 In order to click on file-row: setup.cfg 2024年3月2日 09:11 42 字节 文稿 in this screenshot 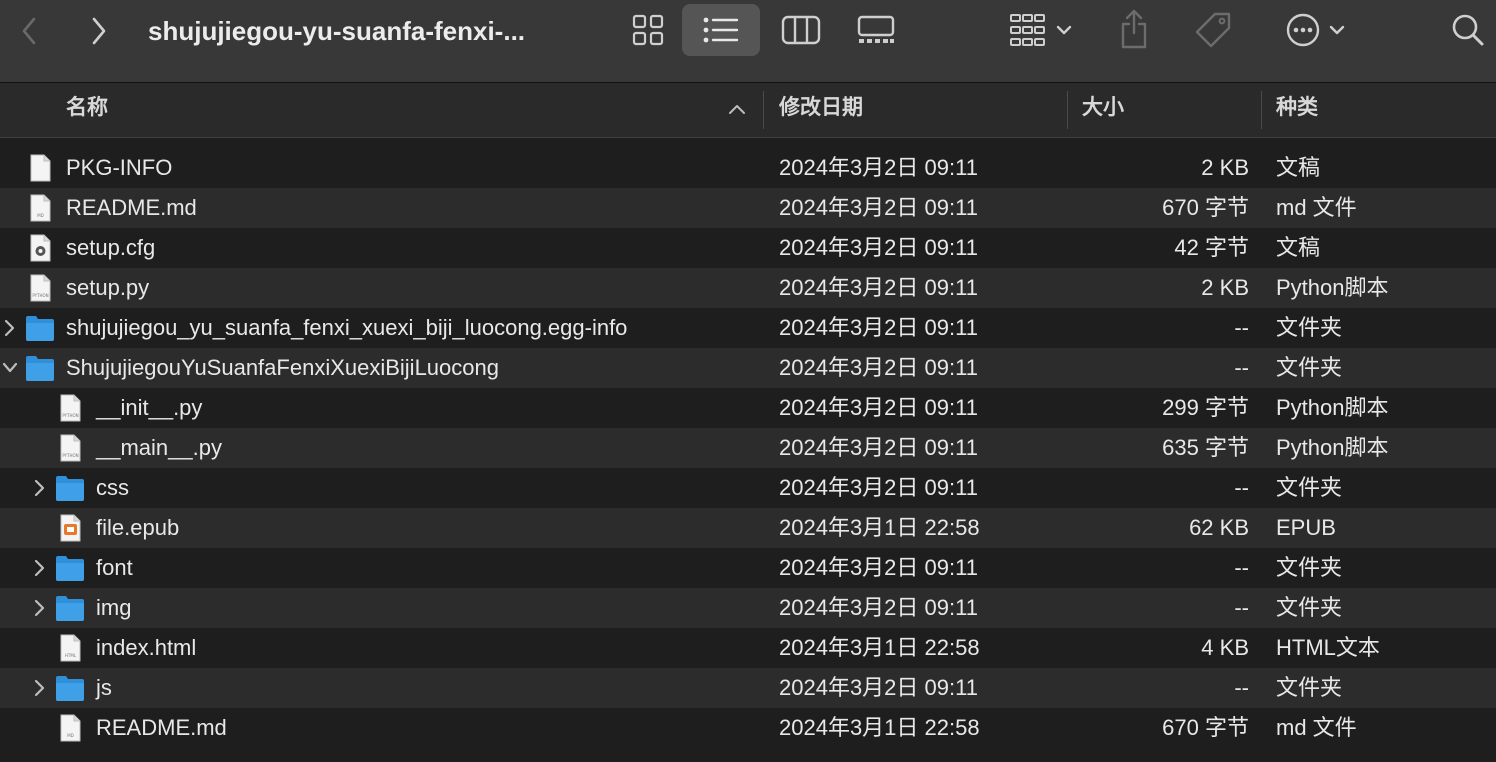, I will do `click(748, 248)`.